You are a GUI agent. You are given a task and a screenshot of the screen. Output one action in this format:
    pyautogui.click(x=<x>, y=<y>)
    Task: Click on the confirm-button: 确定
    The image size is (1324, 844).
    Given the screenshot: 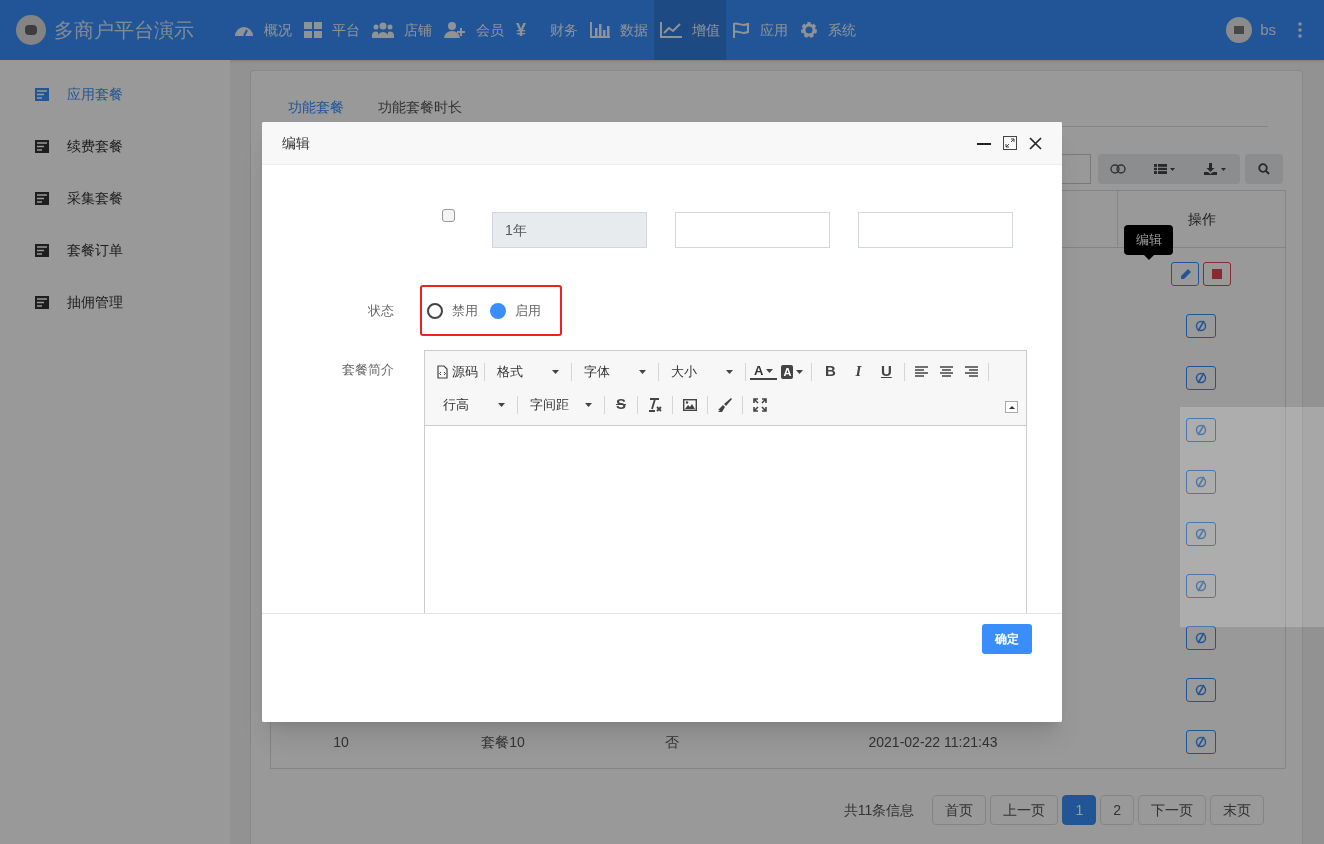 What is the action you would take?
    pyautogui.click(x=1007, y=639)
    